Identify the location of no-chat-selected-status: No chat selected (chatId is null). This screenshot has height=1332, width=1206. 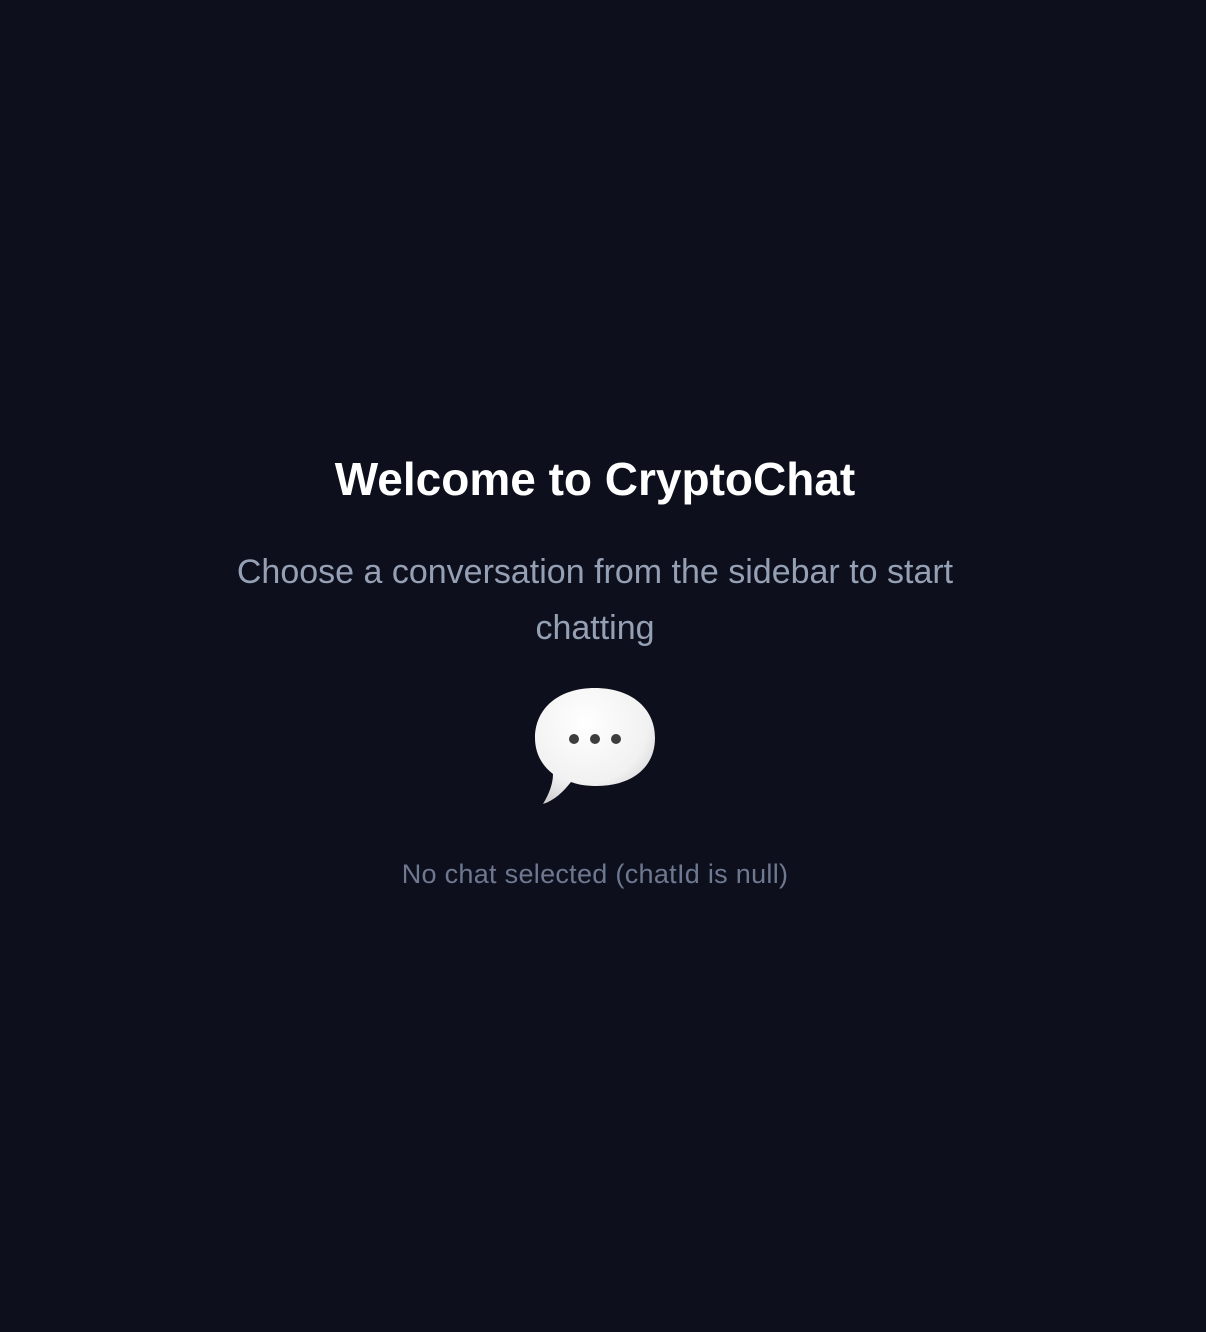
(595, 874).